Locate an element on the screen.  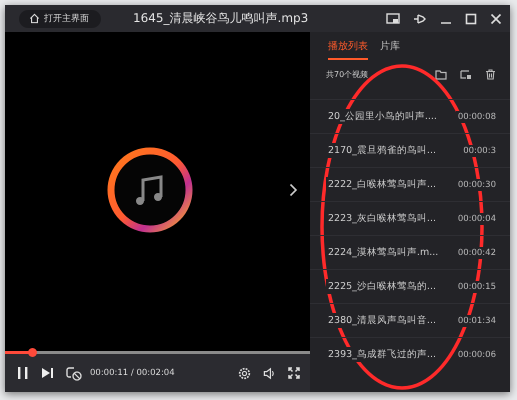
sidebar-tab: 播放列表 is located at coordinates (348, 49).